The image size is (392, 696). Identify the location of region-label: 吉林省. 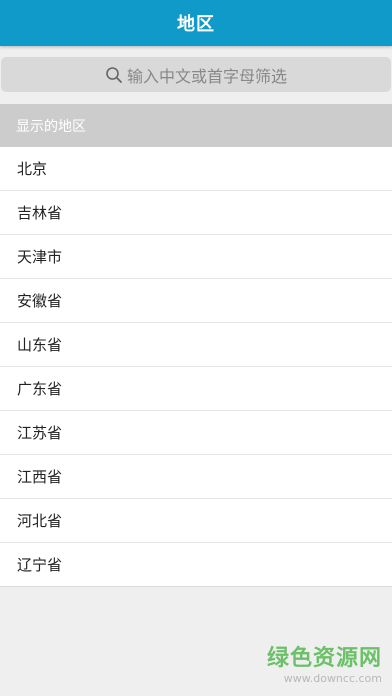
(40, 213).